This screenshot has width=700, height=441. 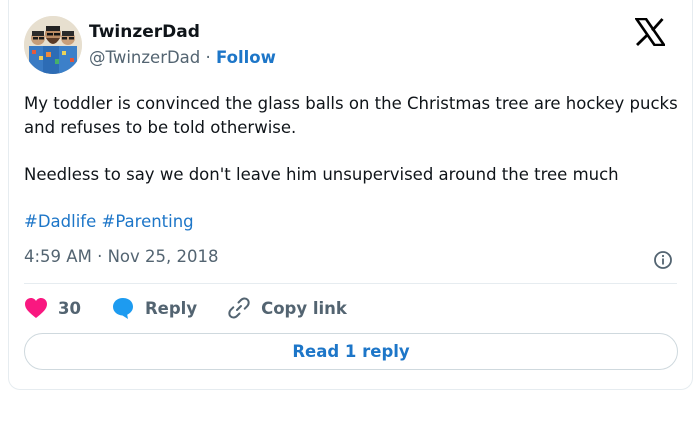 I want to click on reply-label: Reply, so click(x=171, y=308).